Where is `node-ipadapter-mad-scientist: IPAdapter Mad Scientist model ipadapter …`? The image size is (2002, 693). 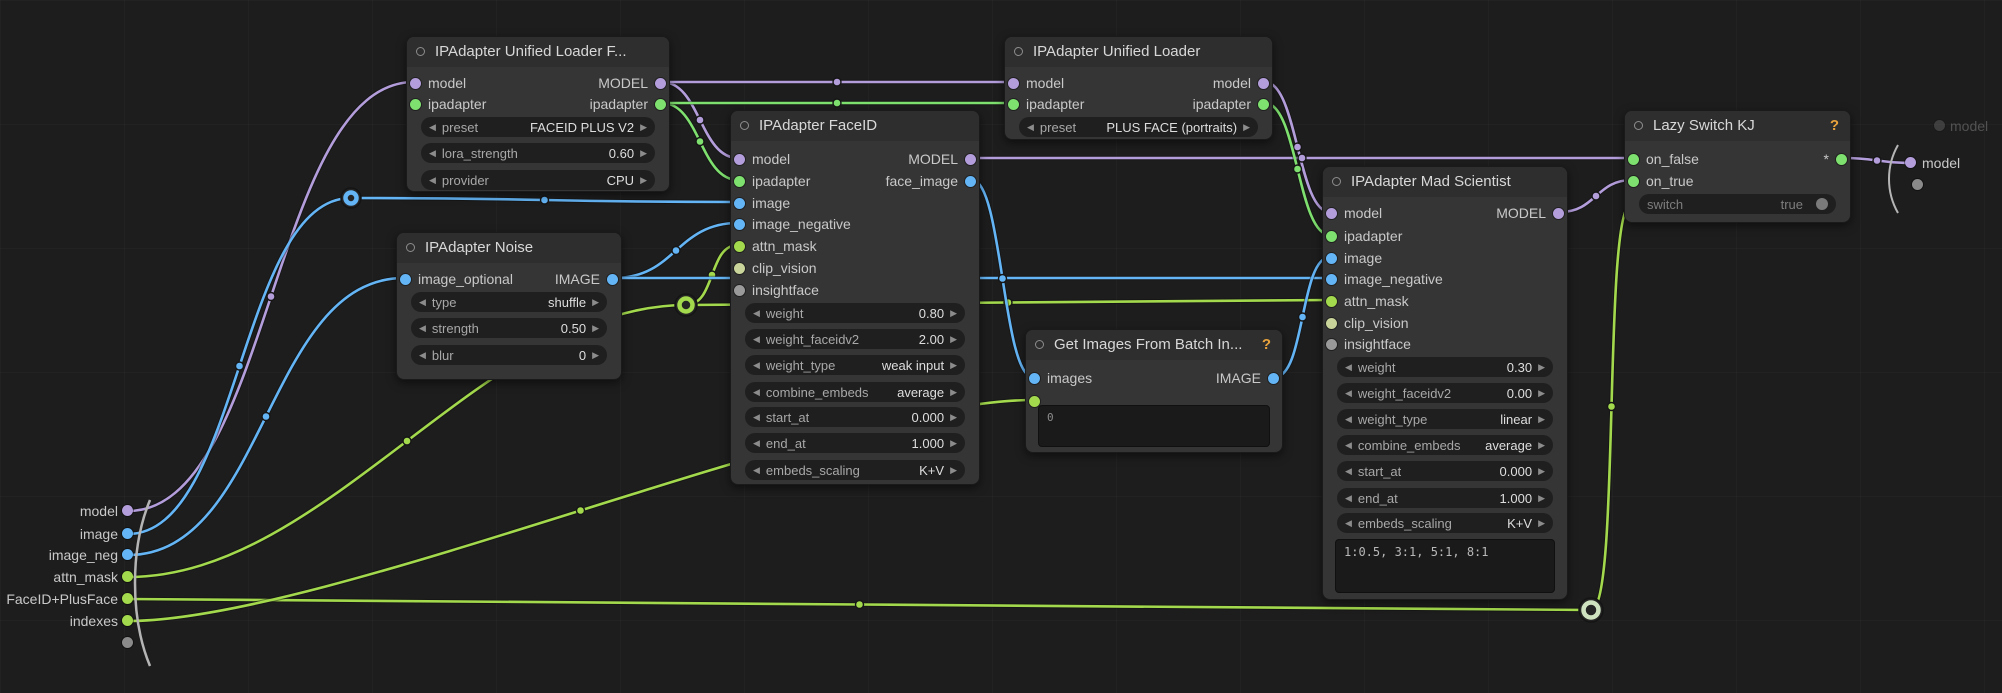
node-ipadapter-mad-scientist: IPAdapter Mad Scientist model ipadapter … is located at coordinates (1445, 383).